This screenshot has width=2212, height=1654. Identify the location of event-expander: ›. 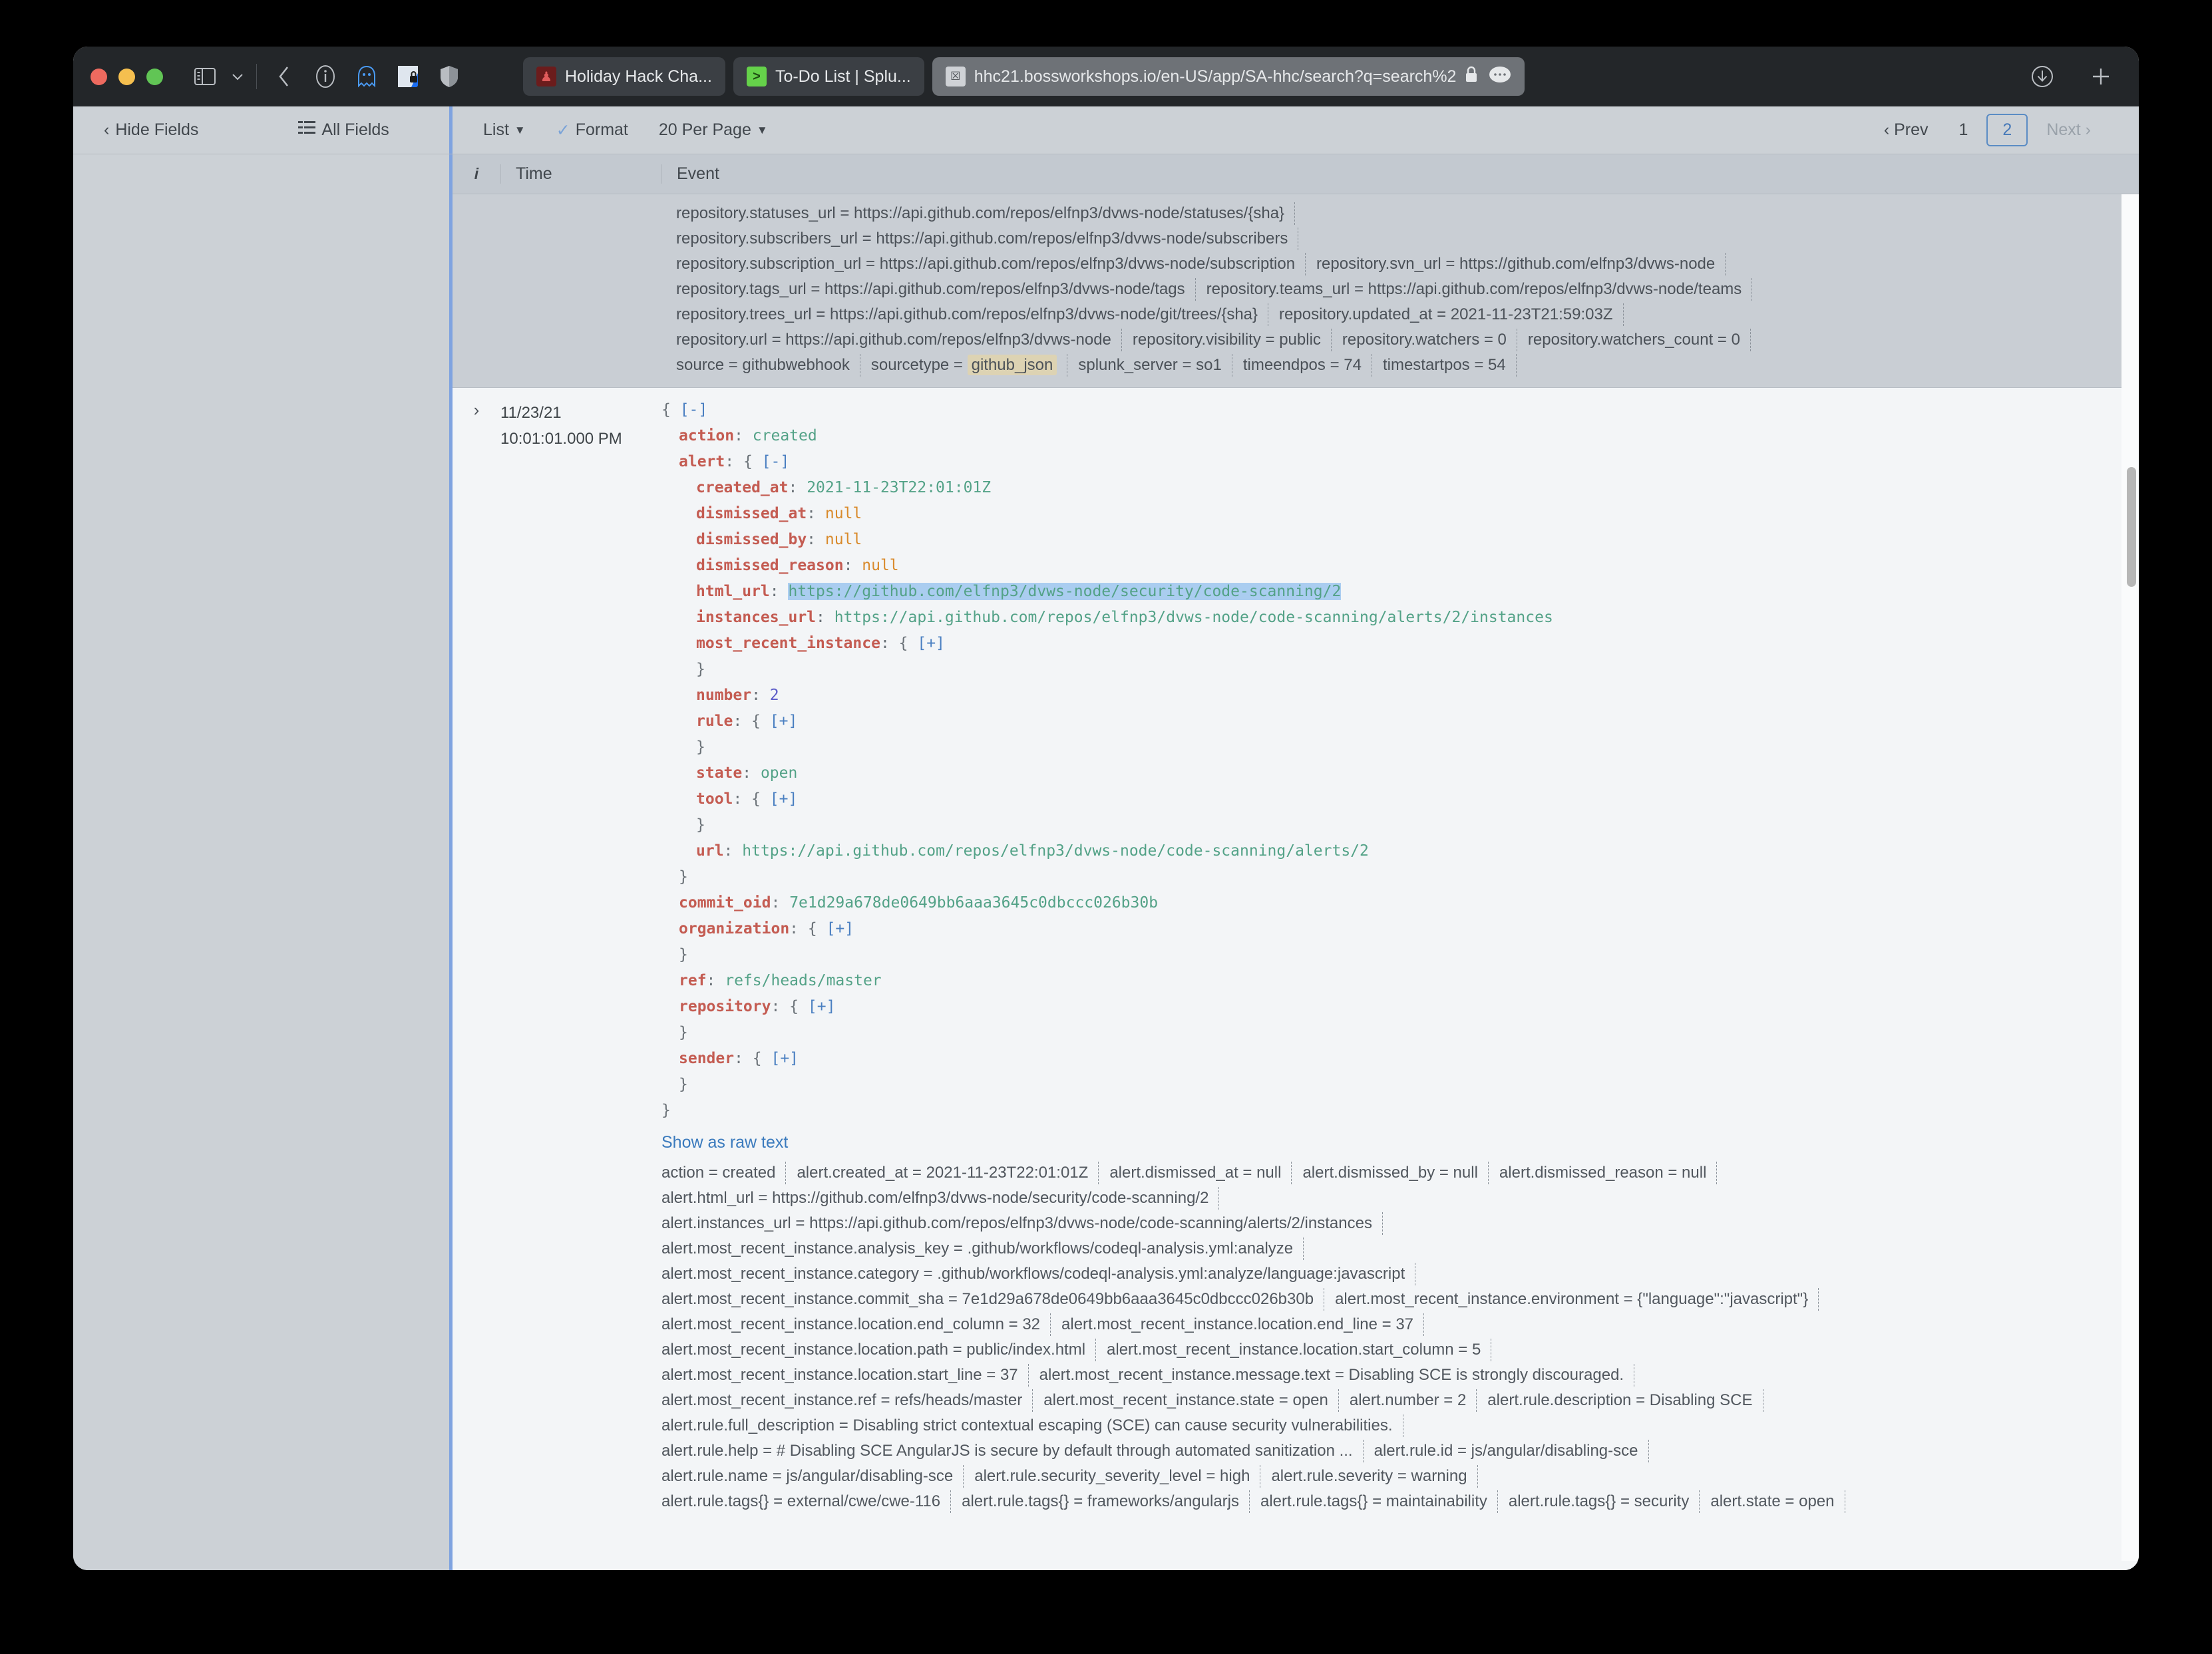
(476, 955).